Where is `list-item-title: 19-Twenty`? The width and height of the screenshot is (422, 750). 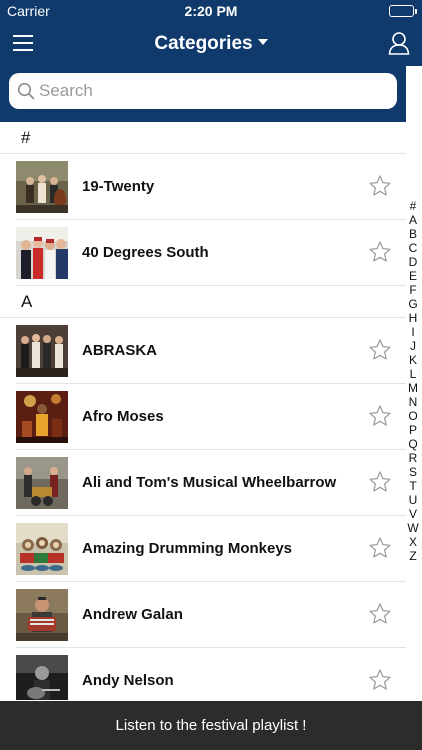 list-item-title: 19-Twenty is located at coordinates (118, 186).